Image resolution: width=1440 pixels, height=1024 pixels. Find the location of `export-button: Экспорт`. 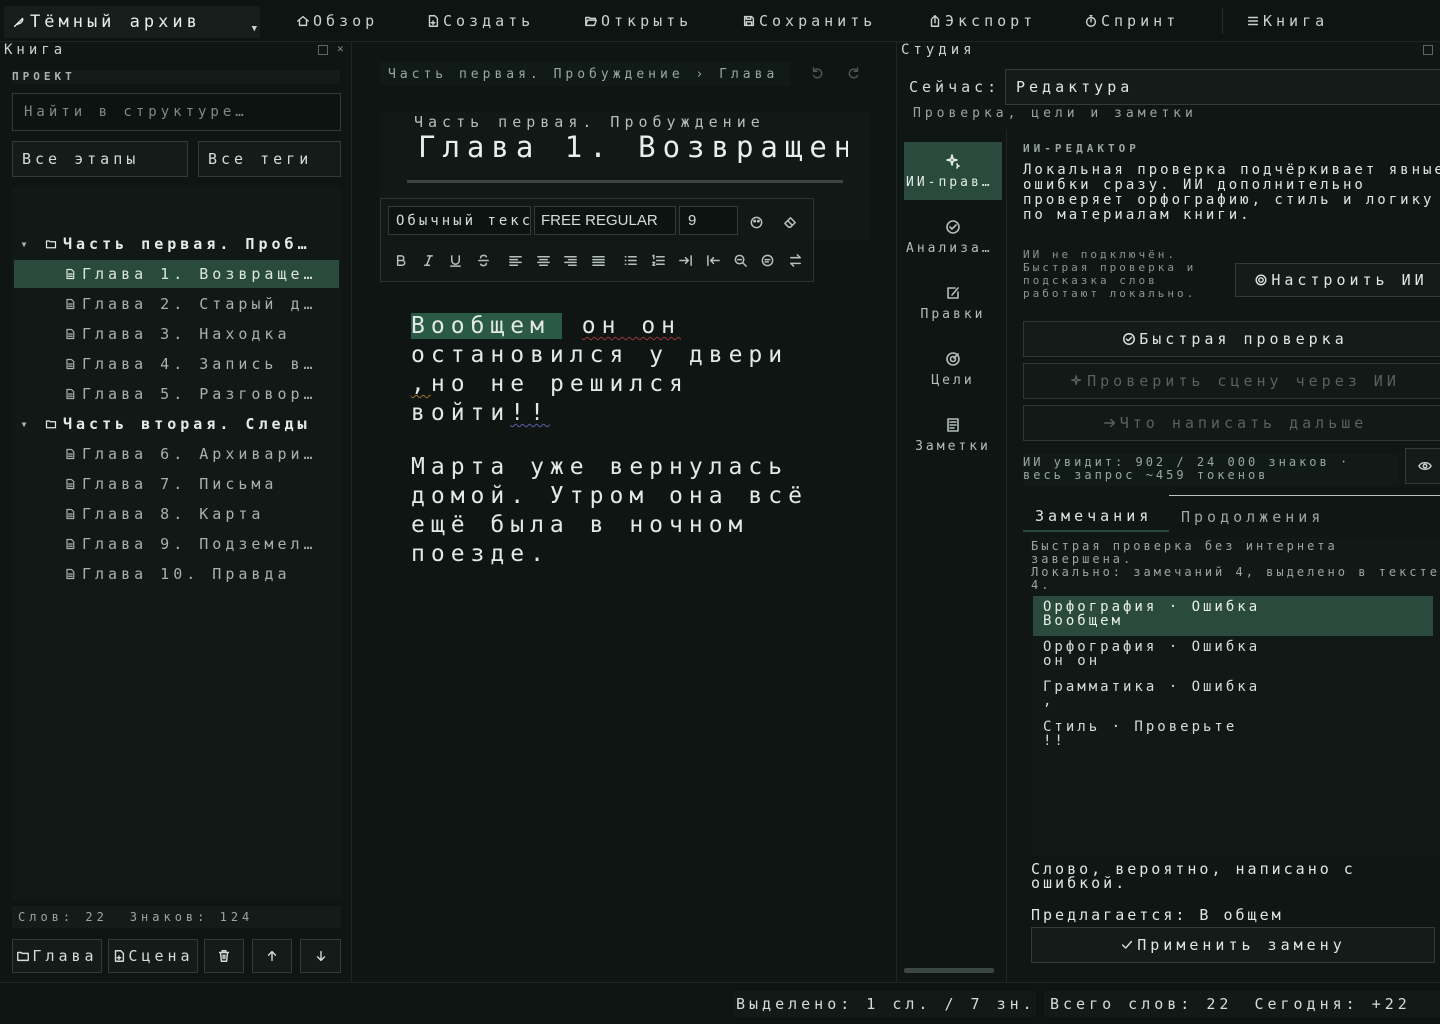

export-button: Экспорт is located at coordinates (982, 21).